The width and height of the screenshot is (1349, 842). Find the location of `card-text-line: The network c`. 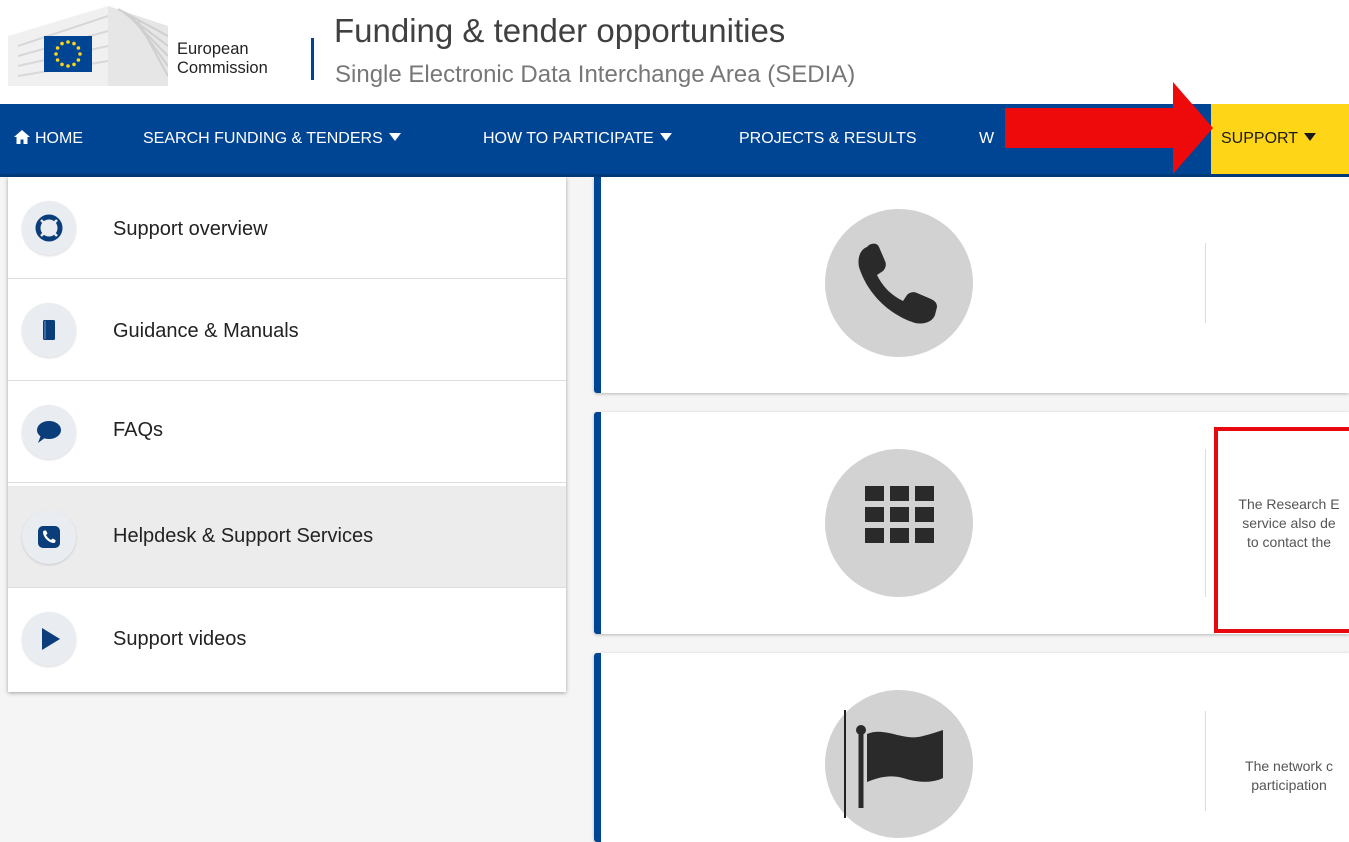

card-text-line: The network c is located at coordinates (1289, 766).